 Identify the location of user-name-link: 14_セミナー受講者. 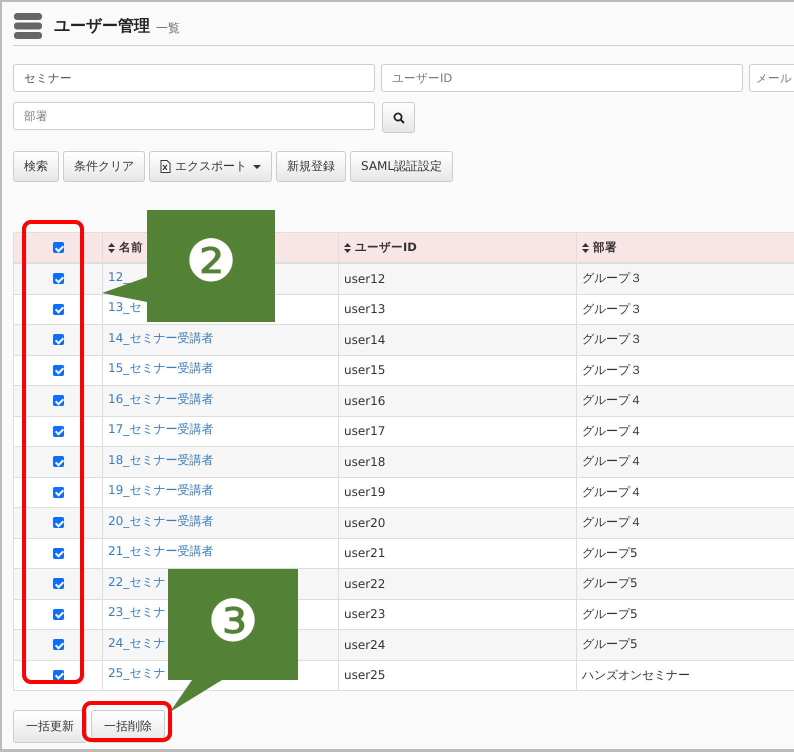
(161, 338).